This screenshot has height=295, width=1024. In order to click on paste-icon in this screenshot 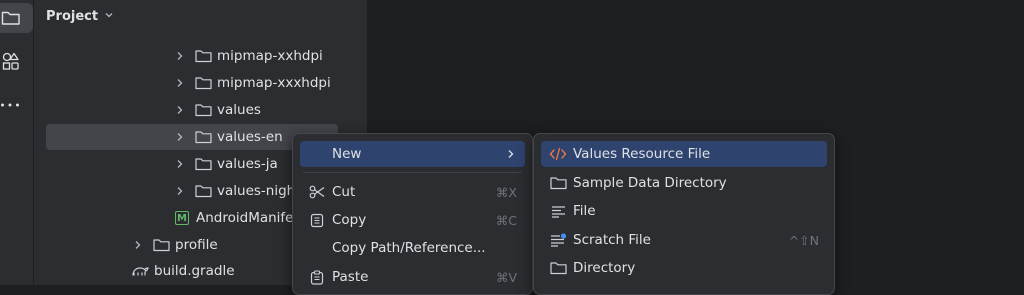, I will do `click(317, 277)`.